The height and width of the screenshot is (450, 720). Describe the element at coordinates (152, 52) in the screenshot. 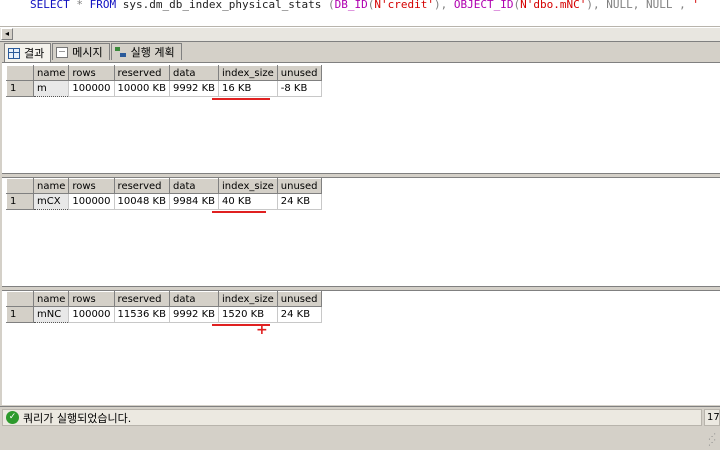

I see `tab-execution-plan-label: 실행 계획` at that location.